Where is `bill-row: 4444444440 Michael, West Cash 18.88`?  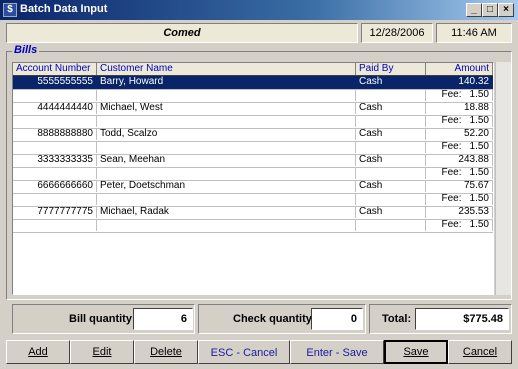
bill-row: 4444444440 Michael, West Cash 18.88 is located at coordinates (253, 109).